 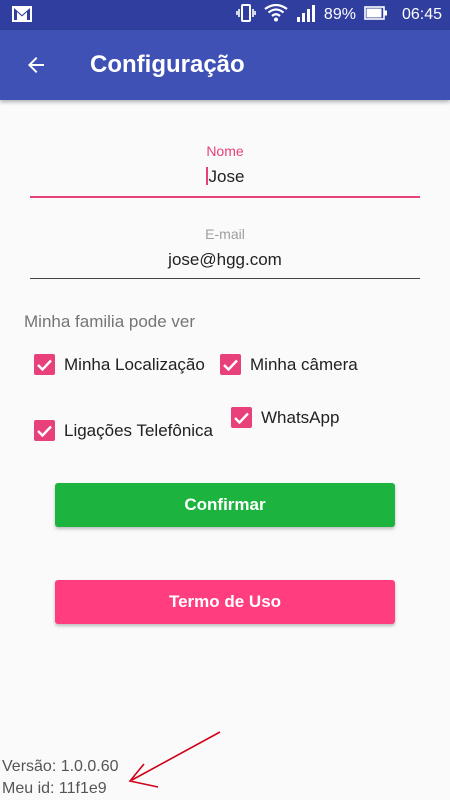 What do you see at coordinates (276, 15) in the screenshot?
I see `wifi-icon` at bounding box center [276, 15].